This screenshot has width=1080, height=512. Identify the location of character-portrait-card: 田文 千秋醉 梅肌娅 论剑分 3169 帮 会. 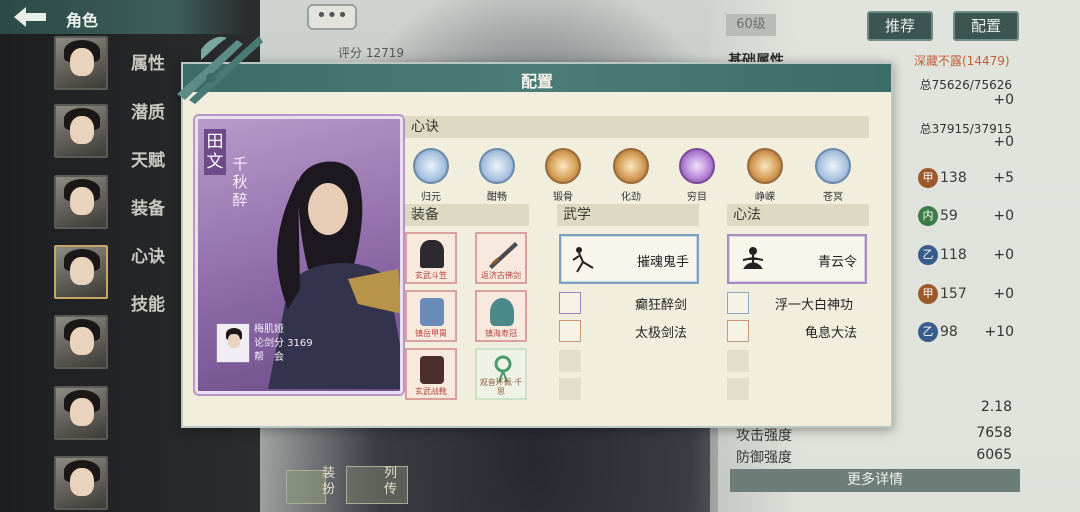
(299, 255).